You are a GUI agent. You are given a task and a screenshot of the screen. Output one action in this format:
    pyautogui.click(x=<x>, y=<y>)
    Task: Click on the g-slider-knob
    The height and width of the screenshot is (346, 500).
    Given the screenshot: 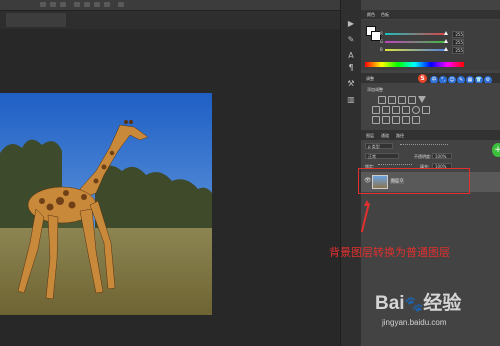 What is the action you would take?
    pyautogui.click(x=446, y=41)
    